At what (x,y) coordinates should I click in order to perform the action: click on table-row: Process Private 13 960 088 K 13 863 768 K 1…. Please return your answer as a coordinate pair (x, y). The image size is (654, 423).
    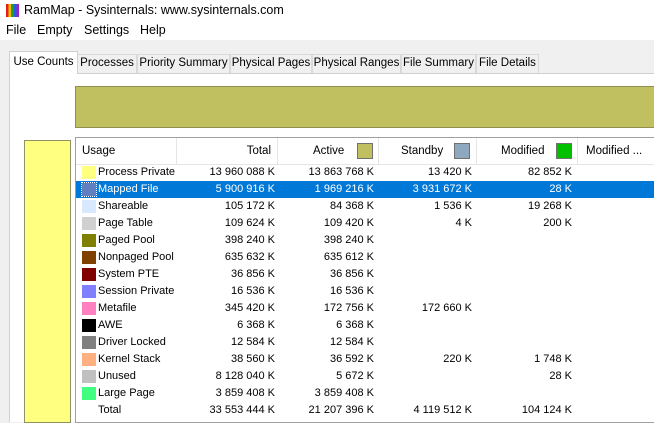
    Looking at the image, I should click on (365, 172).